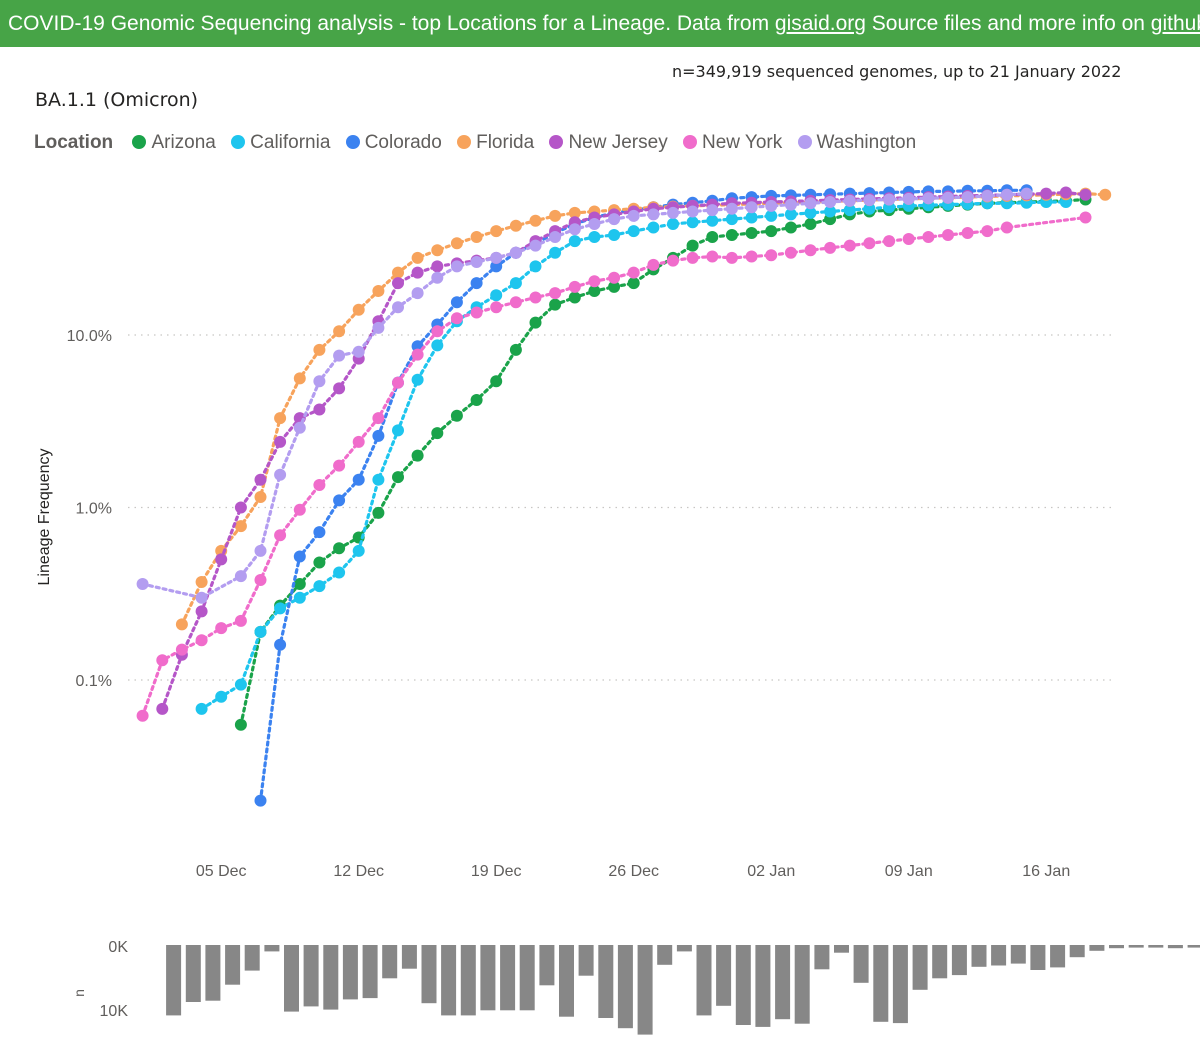 The image size is (1200, 1038). What do you see at coordinates (608, 143) in the screenshot?
I see `legend-item-new-jersey: New Jersey` at bounding box center [608, 143].